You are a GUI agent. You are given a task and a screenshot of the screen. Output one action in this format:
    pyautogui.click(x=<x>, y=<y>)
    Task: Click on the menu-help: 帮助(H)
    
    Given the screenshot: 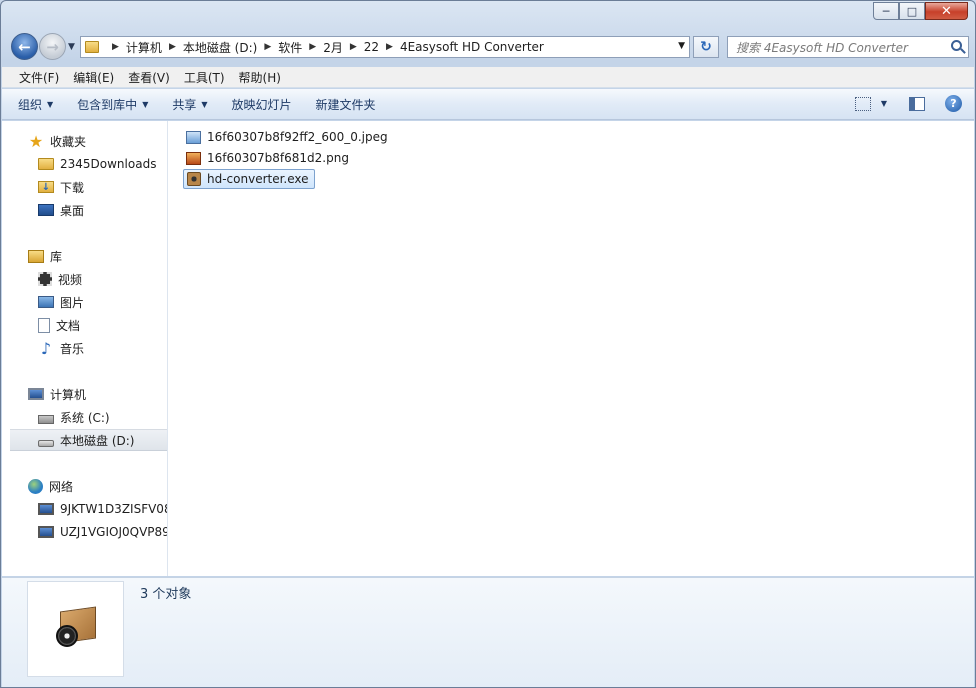 What is the action you would take?
    pyautogui.click(x=260, y=77)
    